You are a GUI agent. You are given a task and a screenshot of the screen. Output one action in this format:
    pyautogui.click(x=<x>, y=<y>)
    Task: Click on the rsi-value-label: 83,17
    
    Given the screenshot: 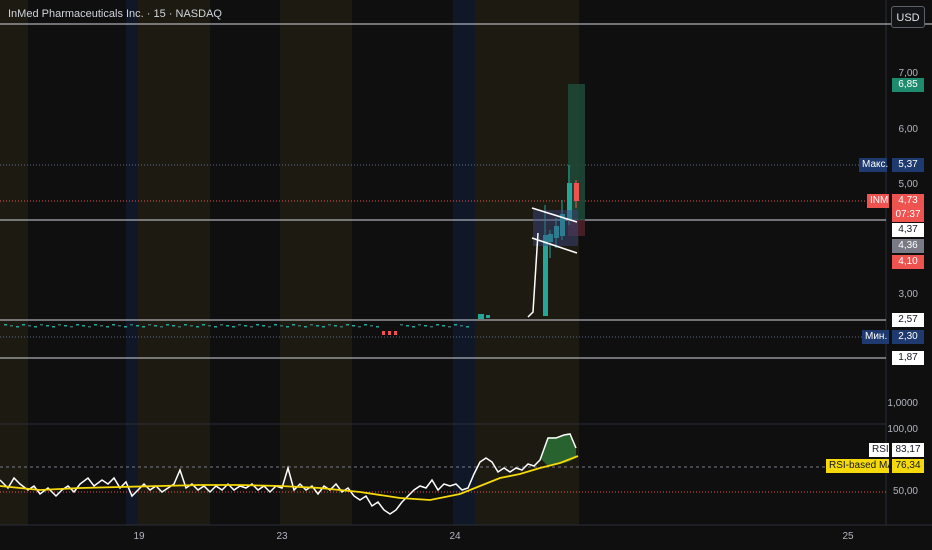 What is the action you would take?
    pyautogui.click(x=908, y=450)
    